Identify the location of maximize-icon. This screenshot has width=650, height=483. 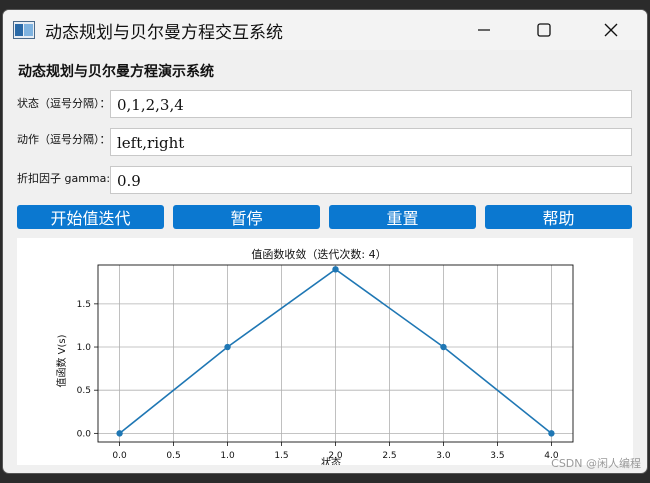
(544, 30).